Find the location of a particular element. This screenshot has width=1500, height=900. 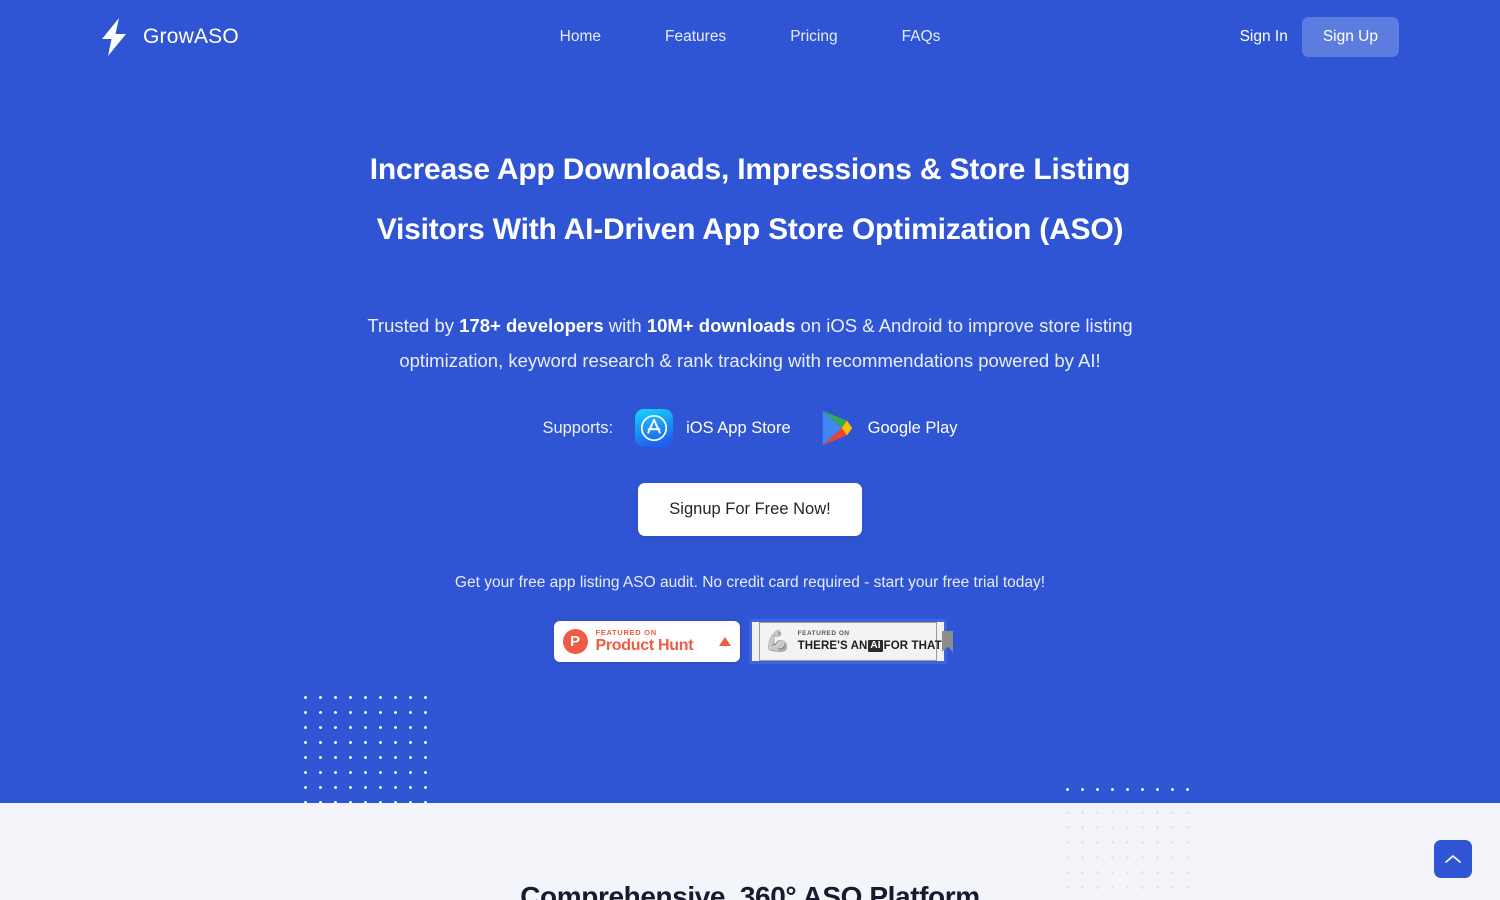

section-title: Comprehensive, 360° ASO Platform is located at coordinates (750, 890).